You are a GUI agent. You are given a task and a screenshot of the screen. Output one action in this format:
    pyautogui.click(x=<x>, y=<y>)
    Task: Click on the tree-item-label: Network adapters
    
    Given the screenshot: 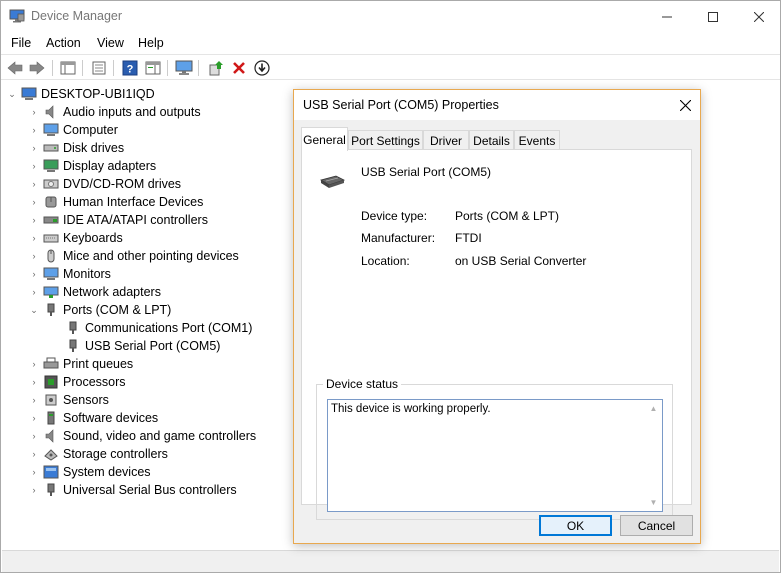 What is the action you would take?
    pyautogui.click(x=112, y=292)
    